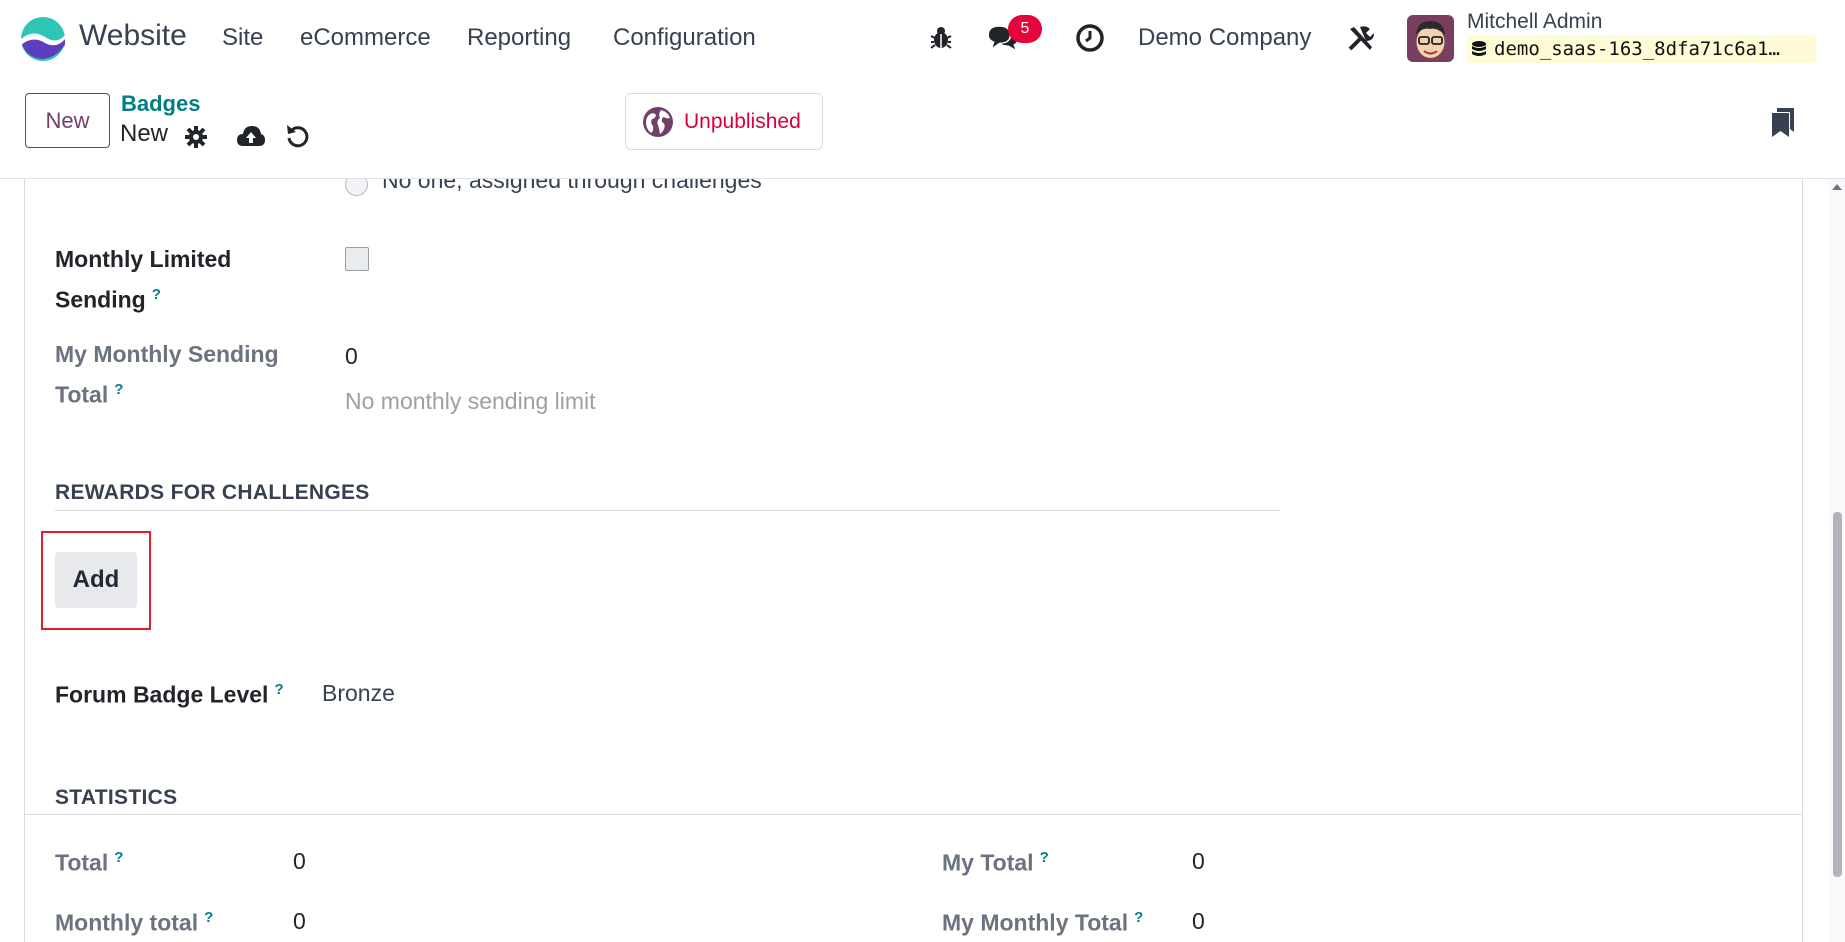  Describe the element at coordinates (196, 137) in the screenshot. I see `gear-icon` at that location.